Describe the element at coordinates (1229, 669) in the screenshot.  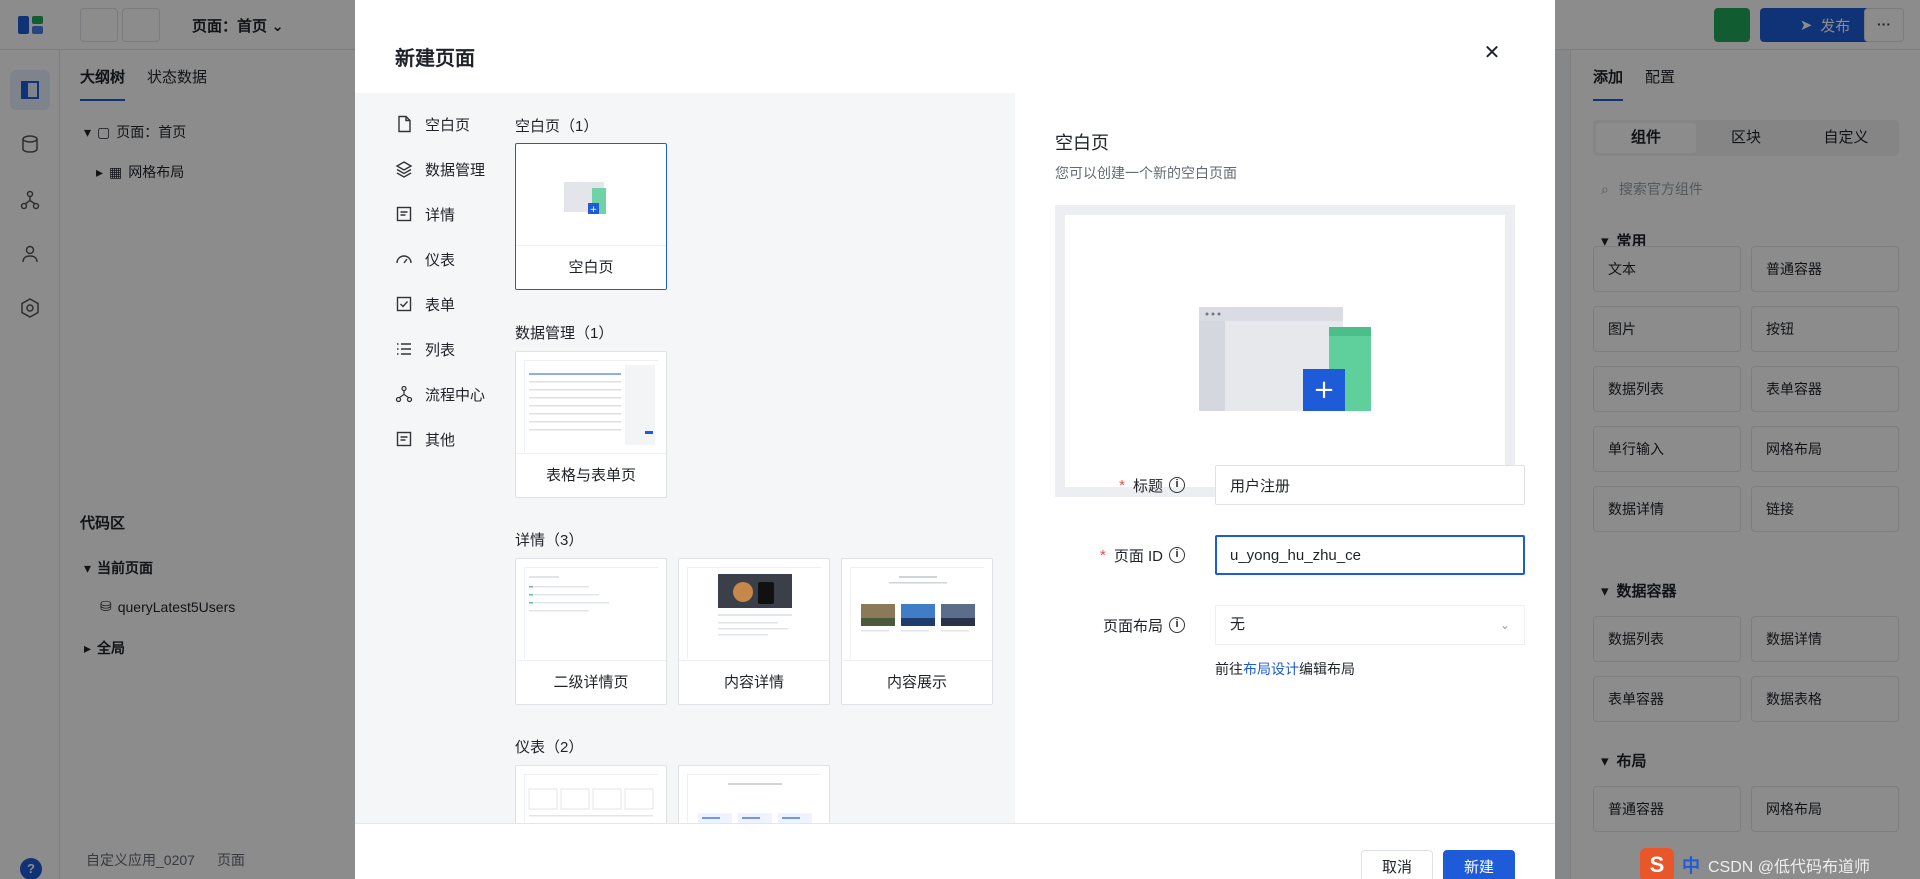
I see `layout-hint-prefix: 前往` at that location.